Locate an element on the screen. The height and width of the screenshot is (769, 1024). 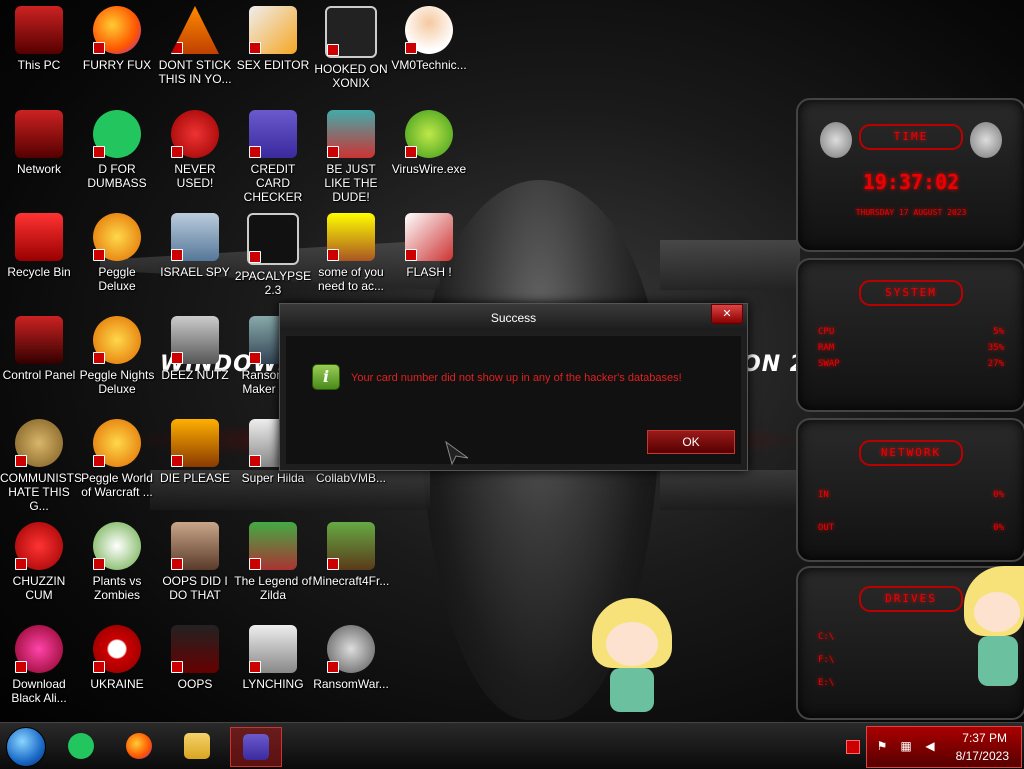
desktop-icon-label: VirusWire.exe is located at coordinates (429, 169).